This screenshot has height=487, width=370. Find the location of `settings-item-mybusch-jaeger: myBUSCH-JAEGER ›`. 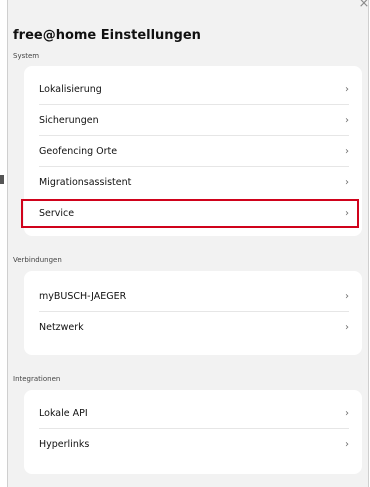

settings-item-mybusch-jaeger: myBUSCH-JAEGER › is located at coordinates (194, 296).